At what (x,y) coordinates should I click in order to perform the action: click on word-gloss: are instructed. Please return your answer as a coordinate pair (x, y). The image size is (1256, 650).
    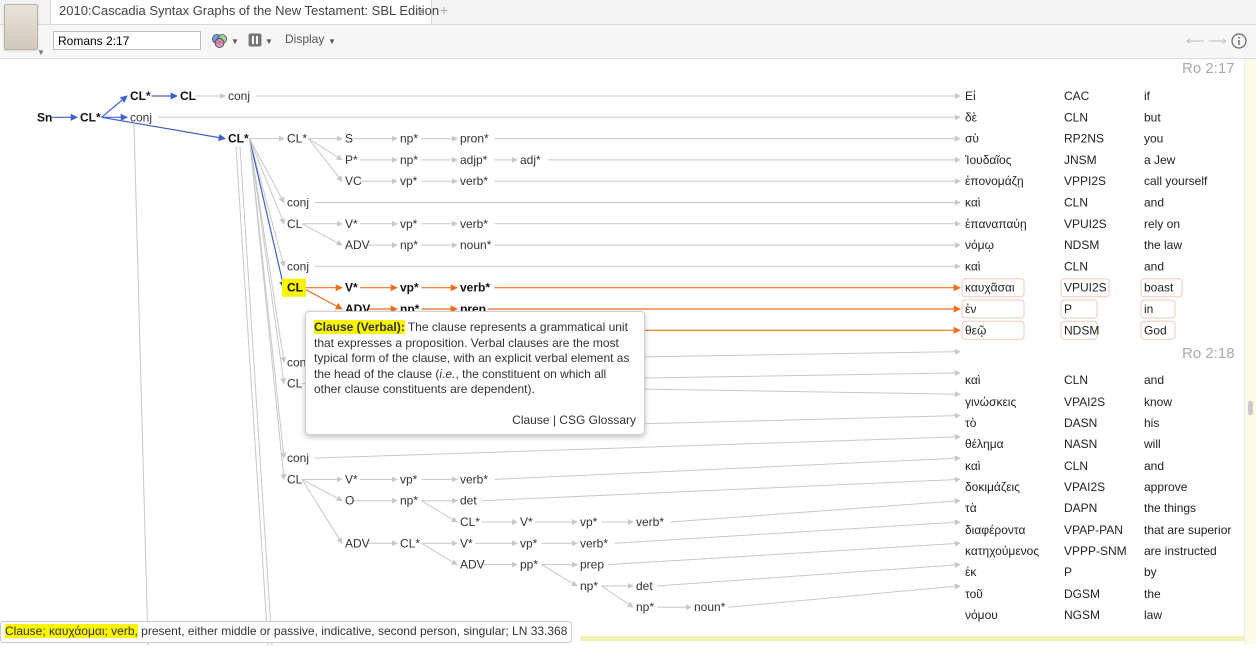
    Looking at the image, I should click on (1180, 551).